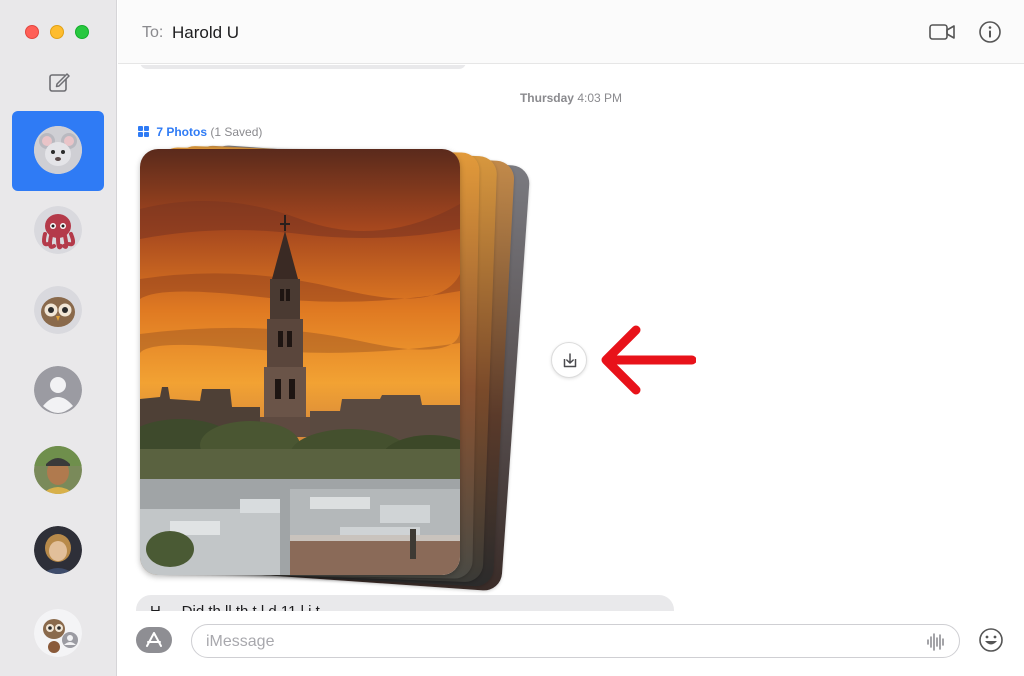 The image size is (1024, 676). Describe the element at coordinates (303, 67) in the screenshot. I see `previous-message-bubble` at that location.